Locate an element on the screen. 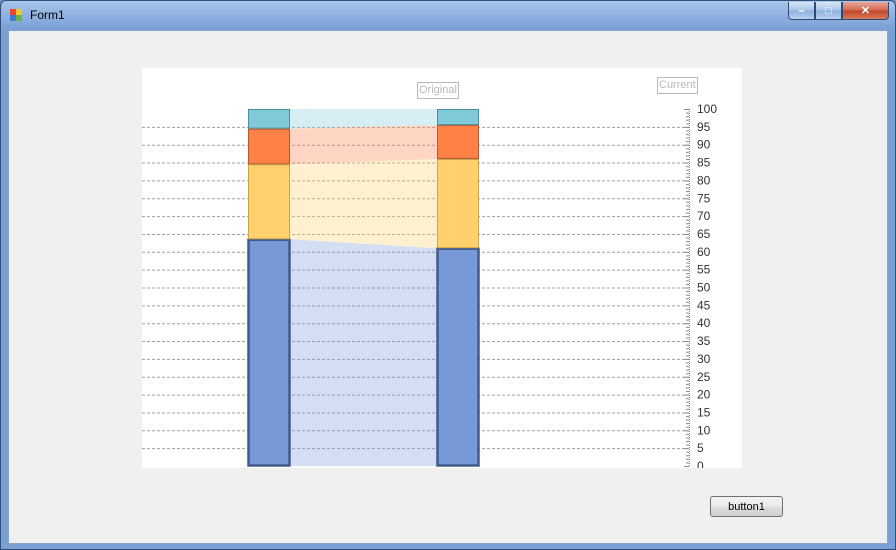 This screenshot has width=896, height=550. y-tick-label: 0 is located at coordinates (700, 463).